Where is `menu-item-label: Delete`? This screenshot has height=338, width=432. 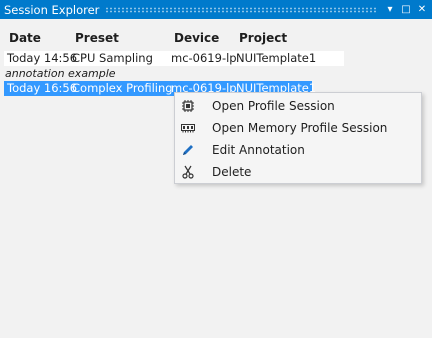 menu-item-label: Delete is located at coordinates (232, 172).